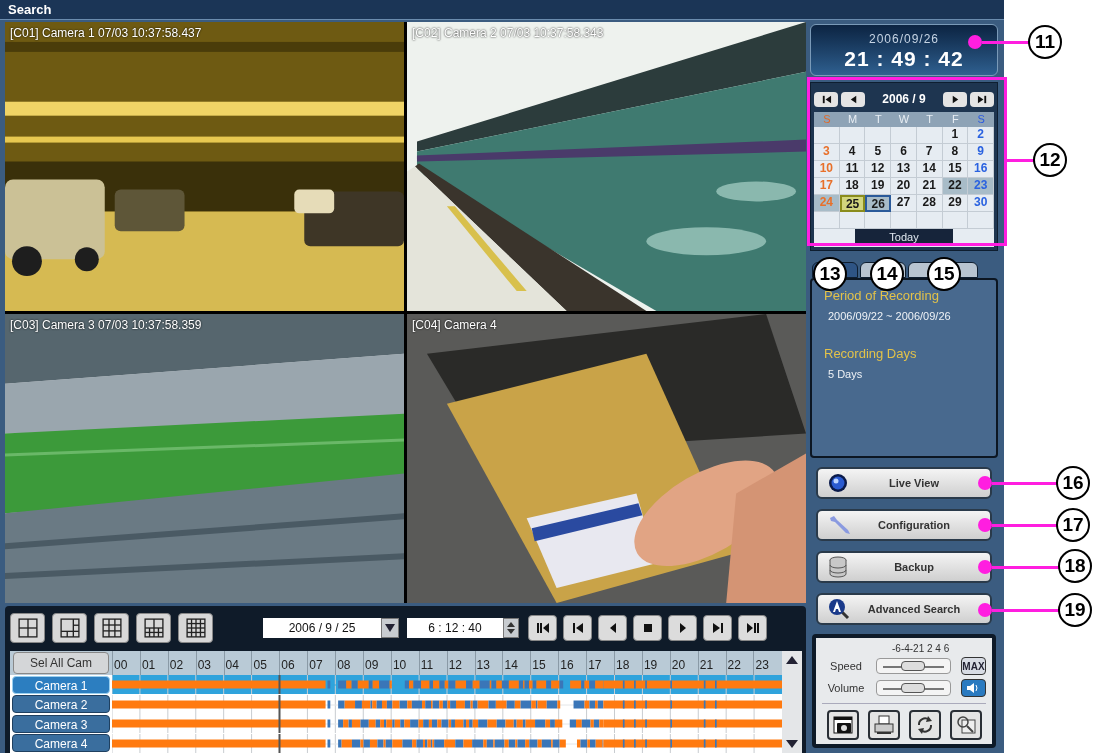  What do you see at coordinates (1050, 160) in the screenshot?
I see `callout-tooltip: 12` at bounding box center [1050, 160].